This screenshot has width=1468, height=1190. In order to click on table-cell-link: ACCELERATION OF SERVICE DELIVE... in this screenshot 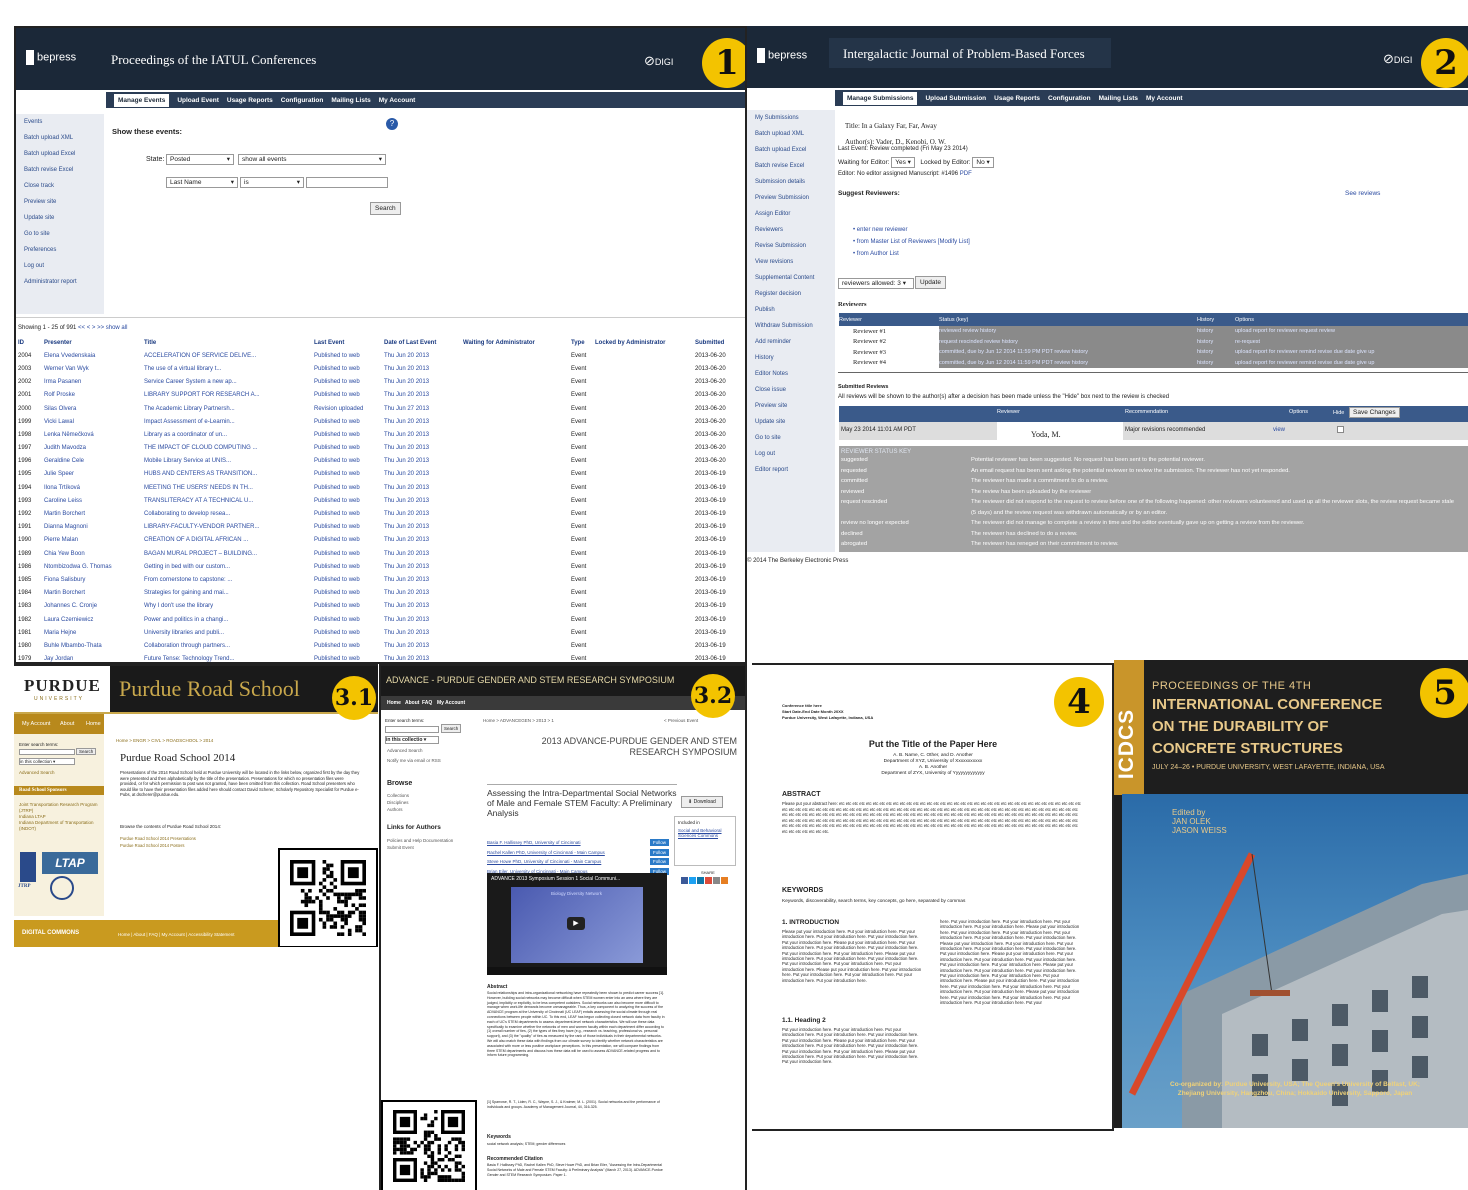, I will do `click(229, 355)`.